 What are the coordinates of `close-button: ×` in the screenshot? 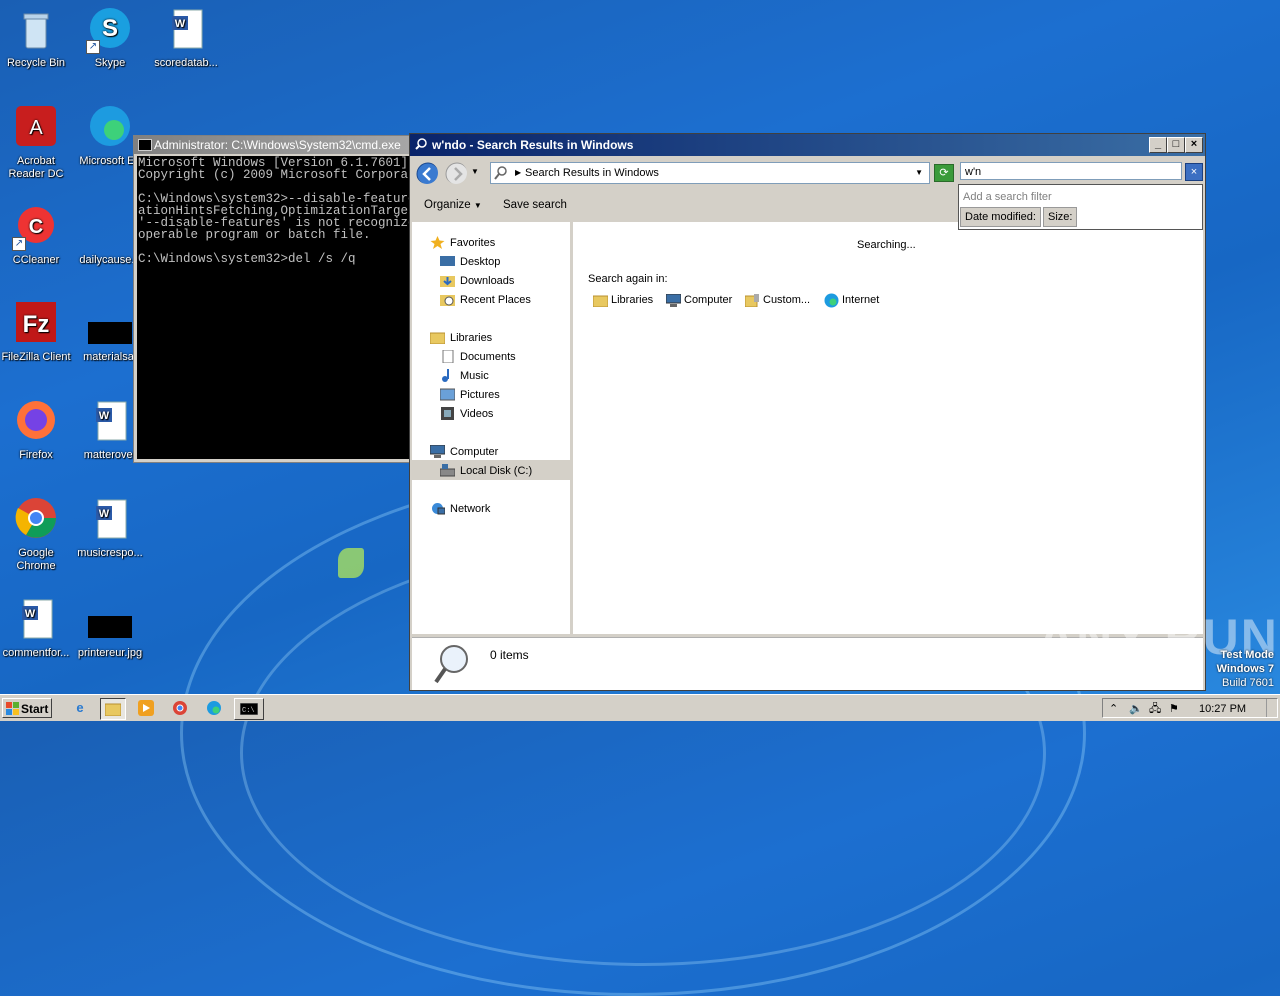 It's located at (1194, 145).